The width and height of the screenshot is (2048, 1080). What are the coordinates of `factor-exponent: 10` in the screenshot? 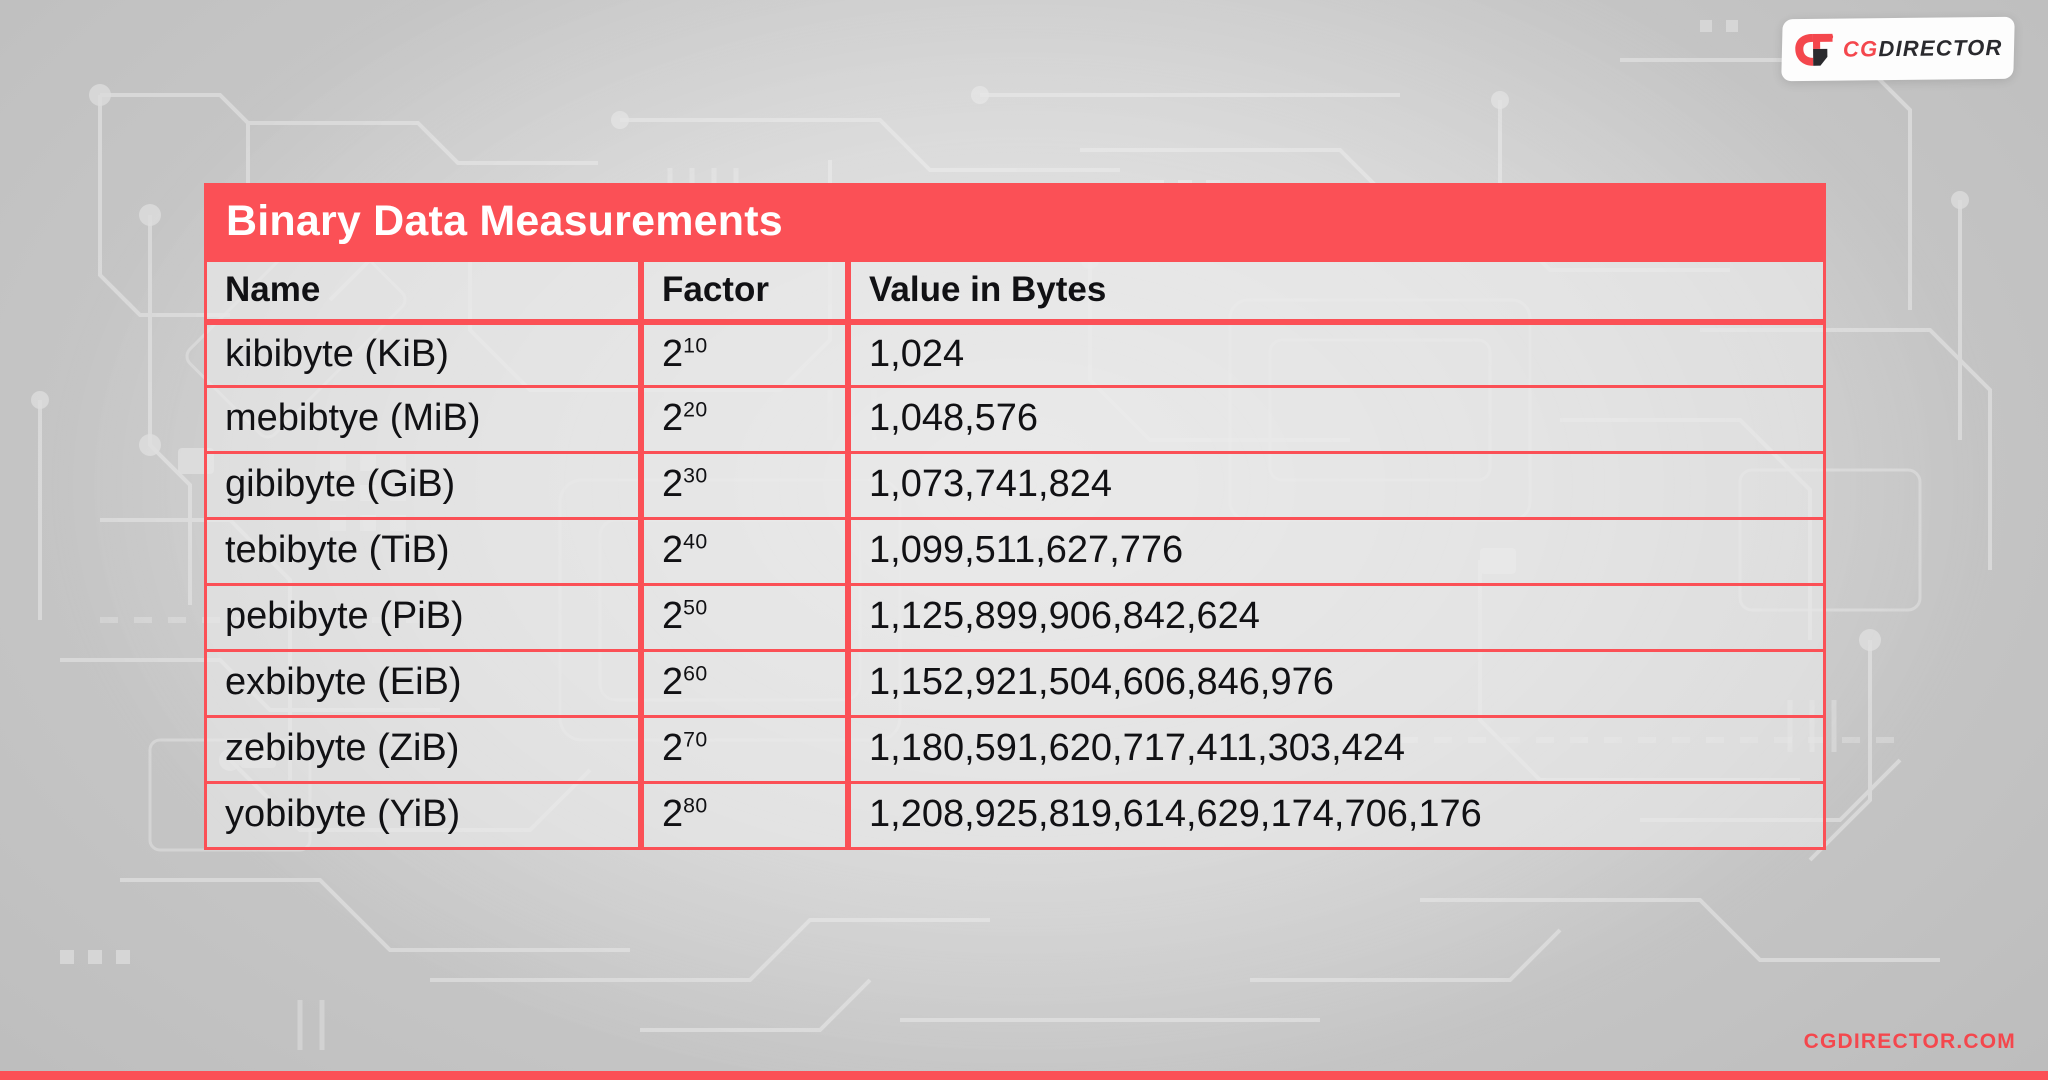 It's located at (695, 344).